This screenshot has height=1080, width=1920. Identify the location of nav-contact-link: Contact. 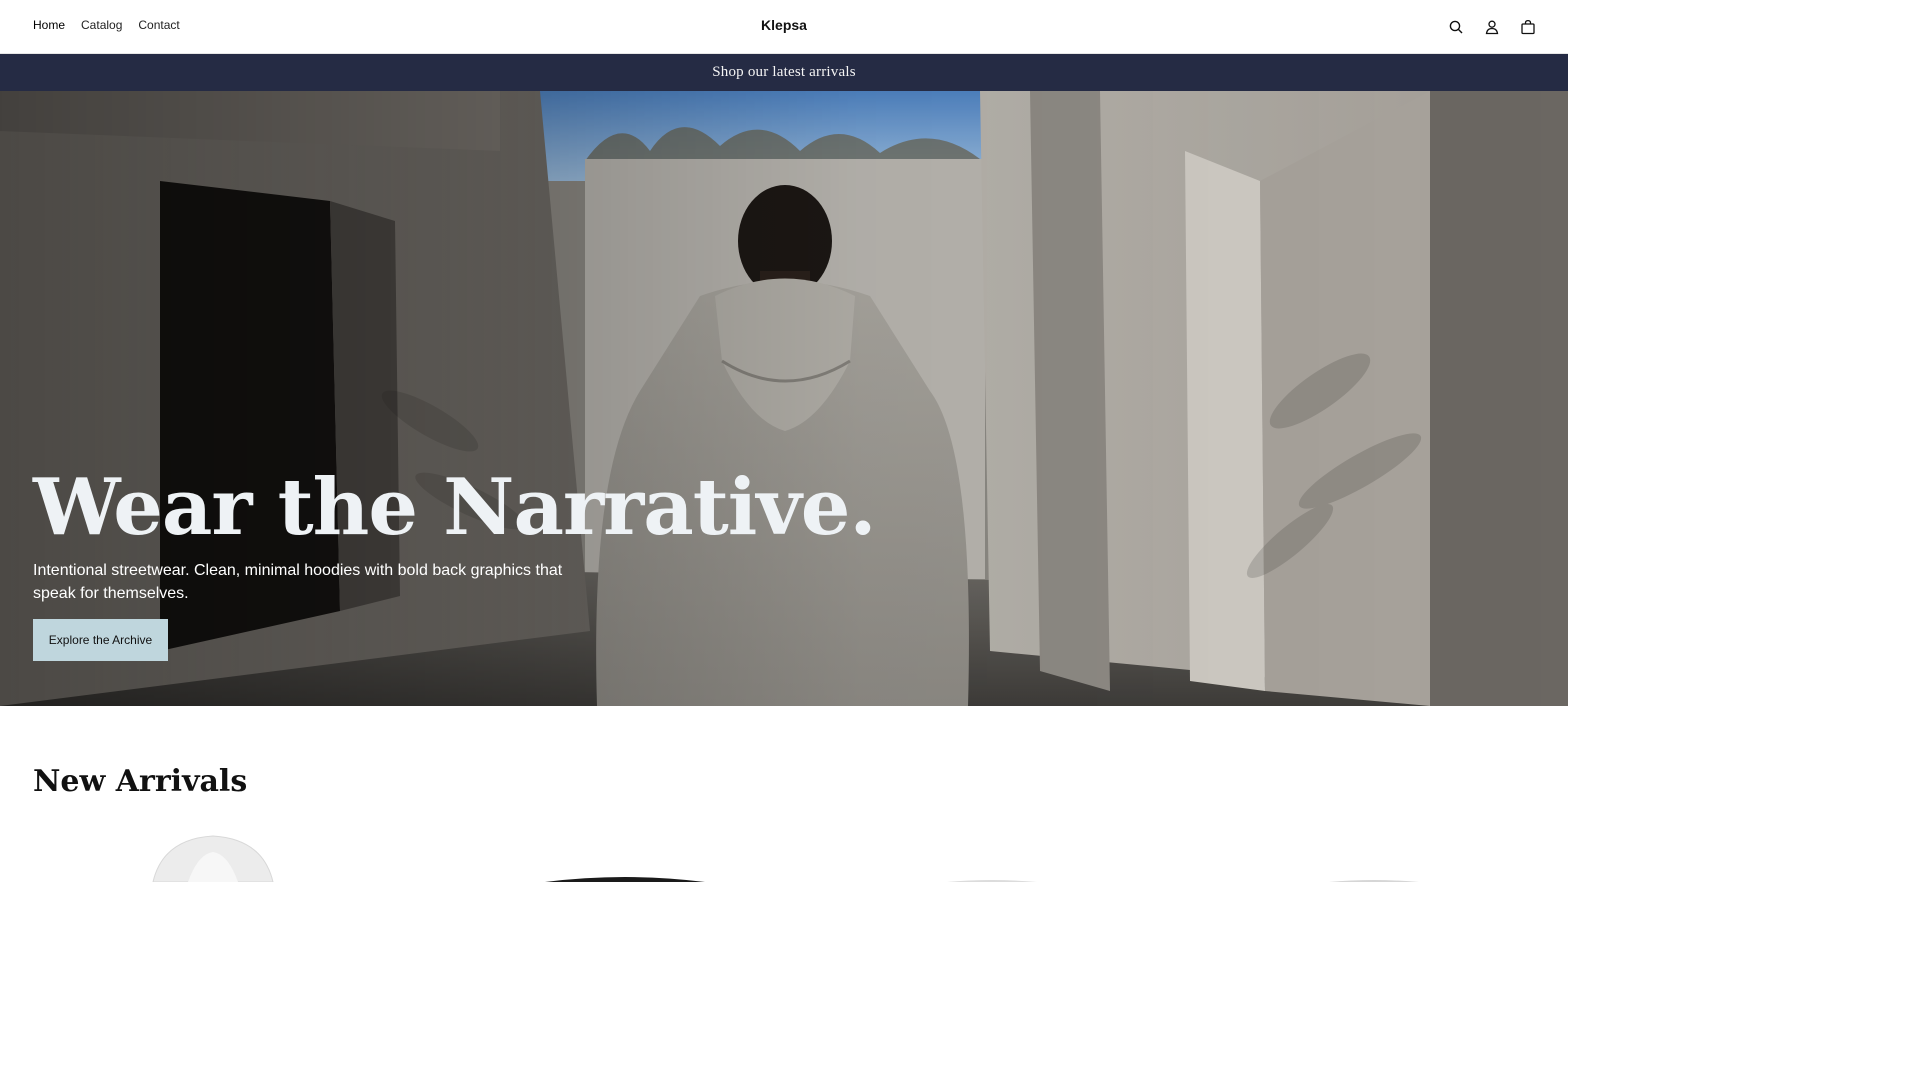
(158, 25).